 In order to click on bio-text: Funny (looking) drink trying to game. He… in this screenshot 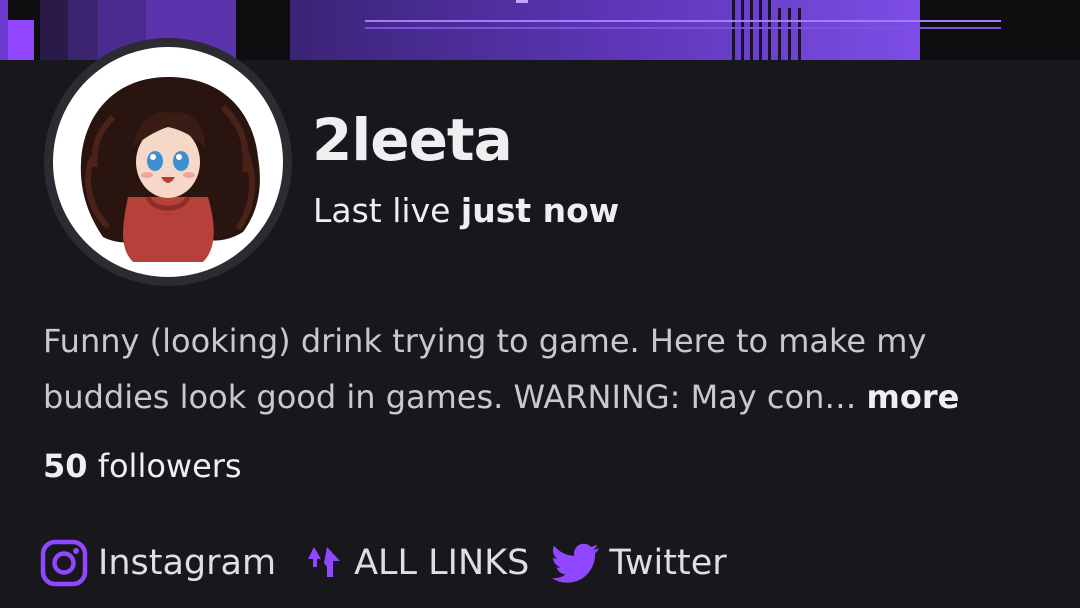, I will do `click(485, 369)`.